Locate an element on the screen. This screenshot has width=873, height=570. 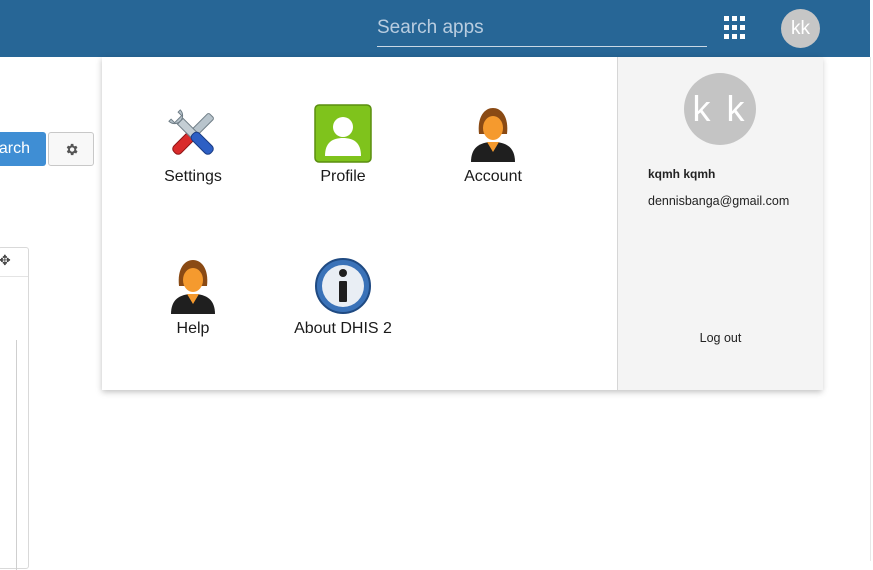
search-button: arch is located at coordinates (23, 149).